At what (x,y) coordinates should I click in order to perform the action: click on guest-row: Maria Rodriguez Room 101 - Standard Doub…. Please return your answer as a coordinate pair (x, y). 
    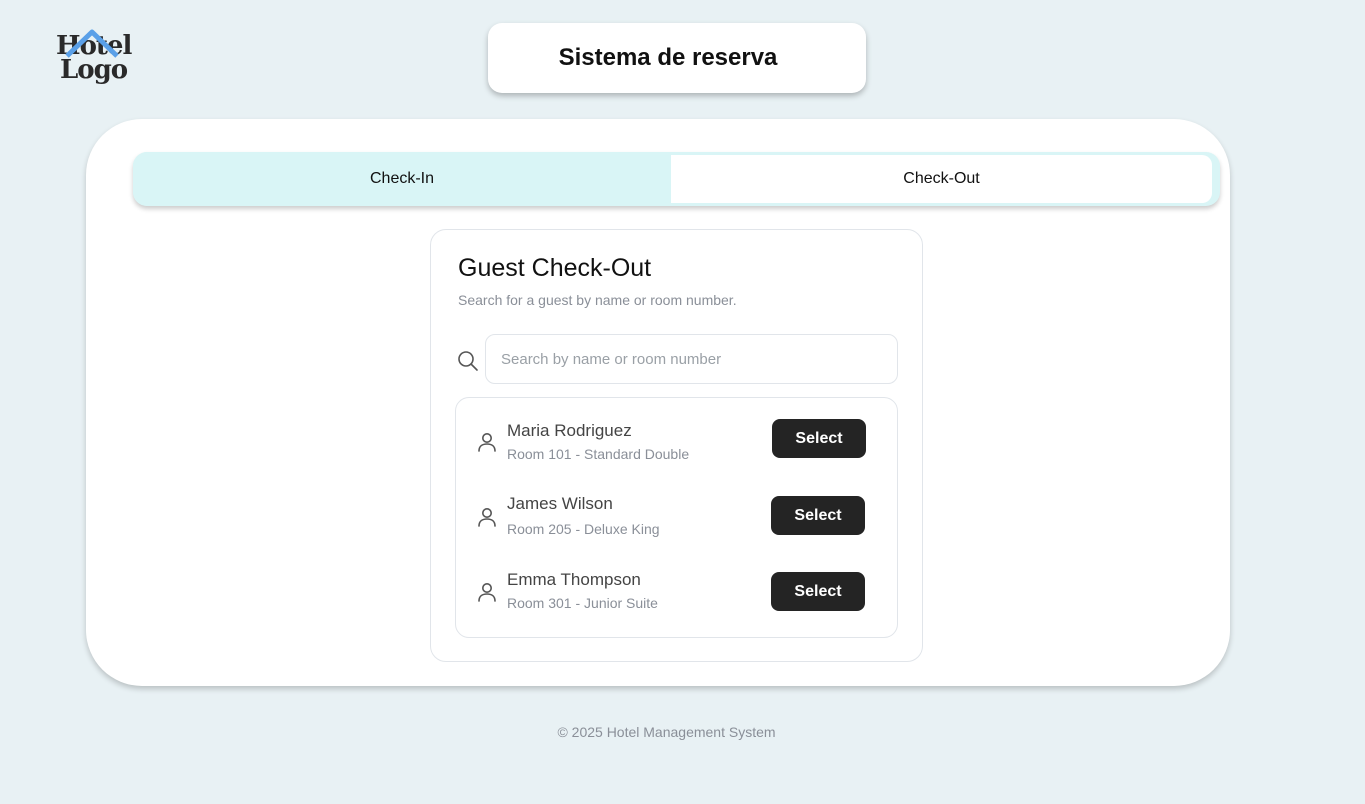
    Looking at the image, I should click on (676, 430).